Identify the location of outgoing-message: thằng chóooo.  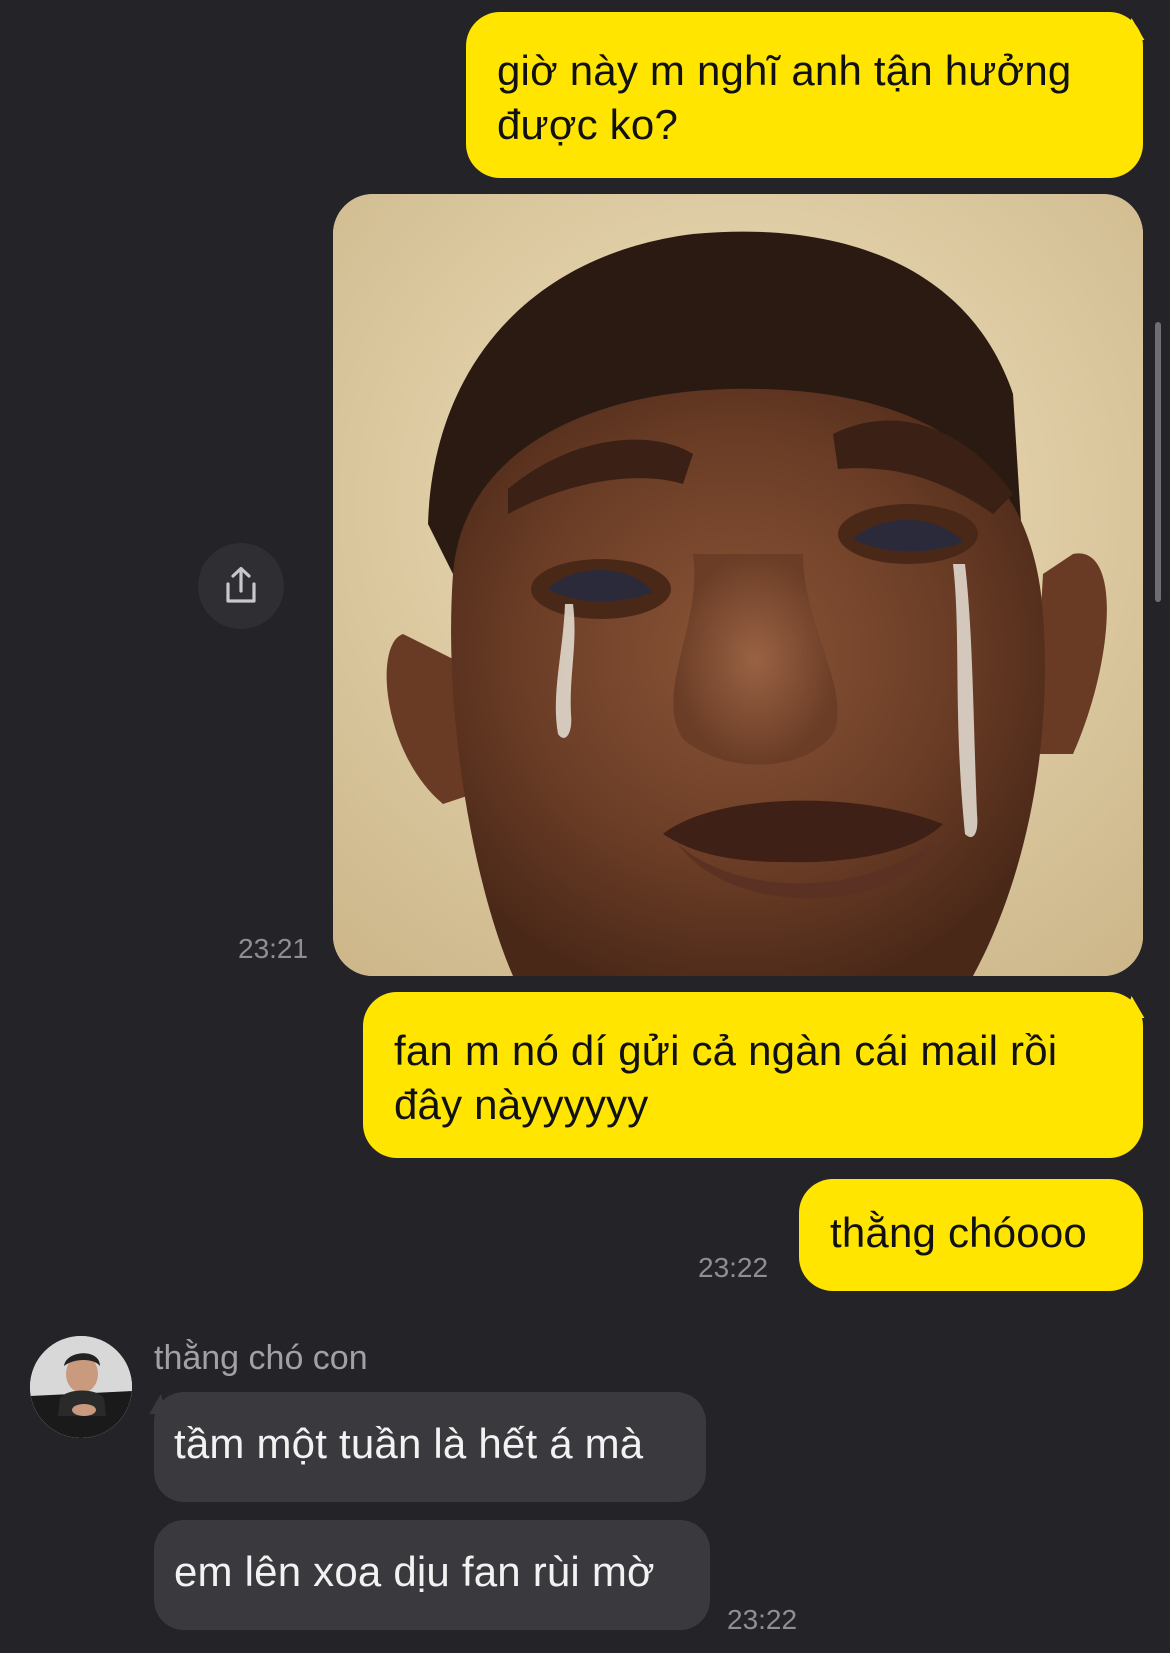
(971, 1235).